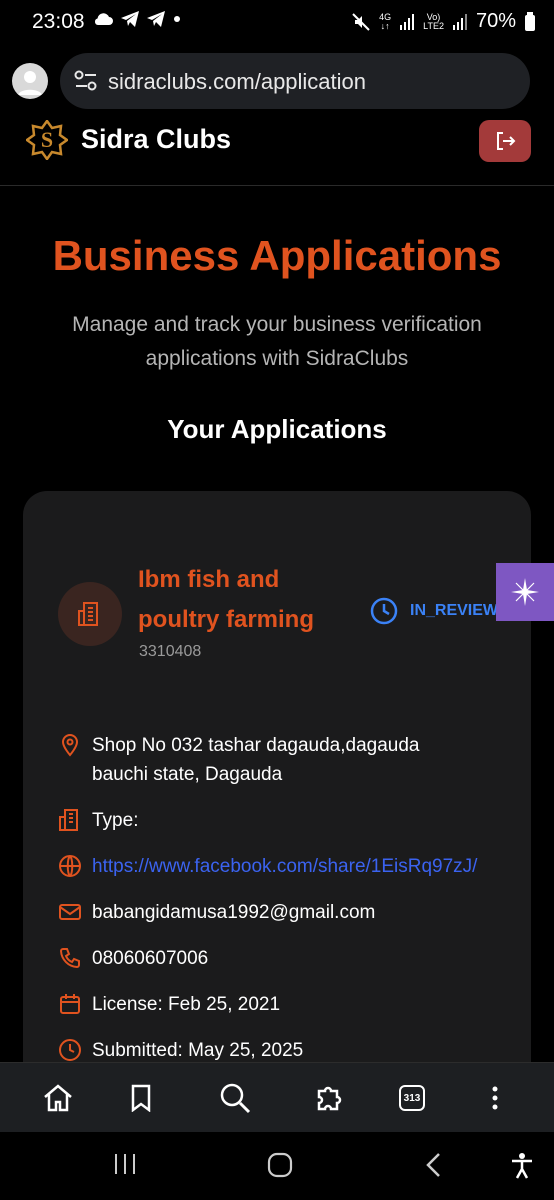 Image resolution: width=554 pixels, height=1200 pixels. I want to click on building-icon, so click(68, 820).